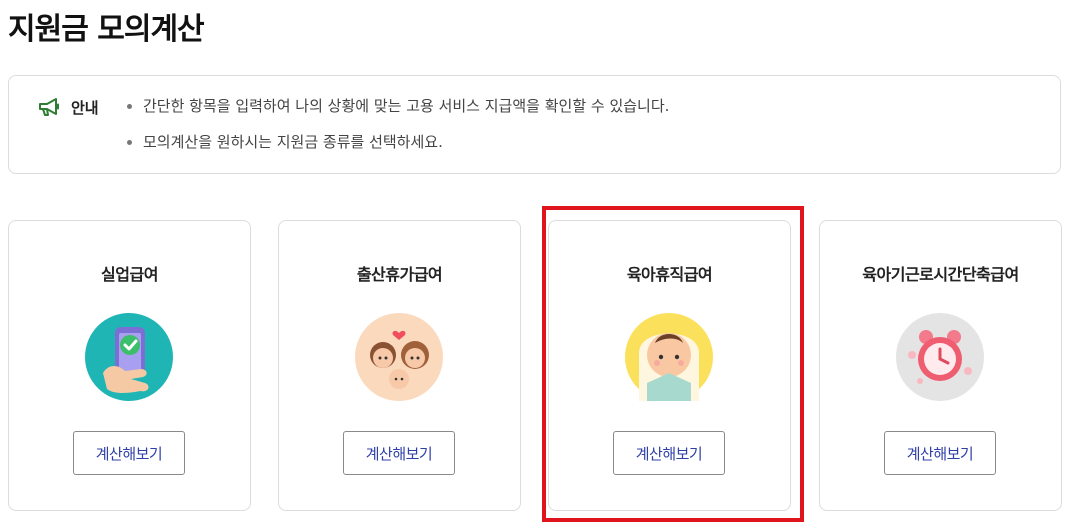 The height and width of the screenshot is (529, 1075). I want to click on card-reduced-hours: 육아기근로시간단축급여 계산해보기, so click(940, 365).